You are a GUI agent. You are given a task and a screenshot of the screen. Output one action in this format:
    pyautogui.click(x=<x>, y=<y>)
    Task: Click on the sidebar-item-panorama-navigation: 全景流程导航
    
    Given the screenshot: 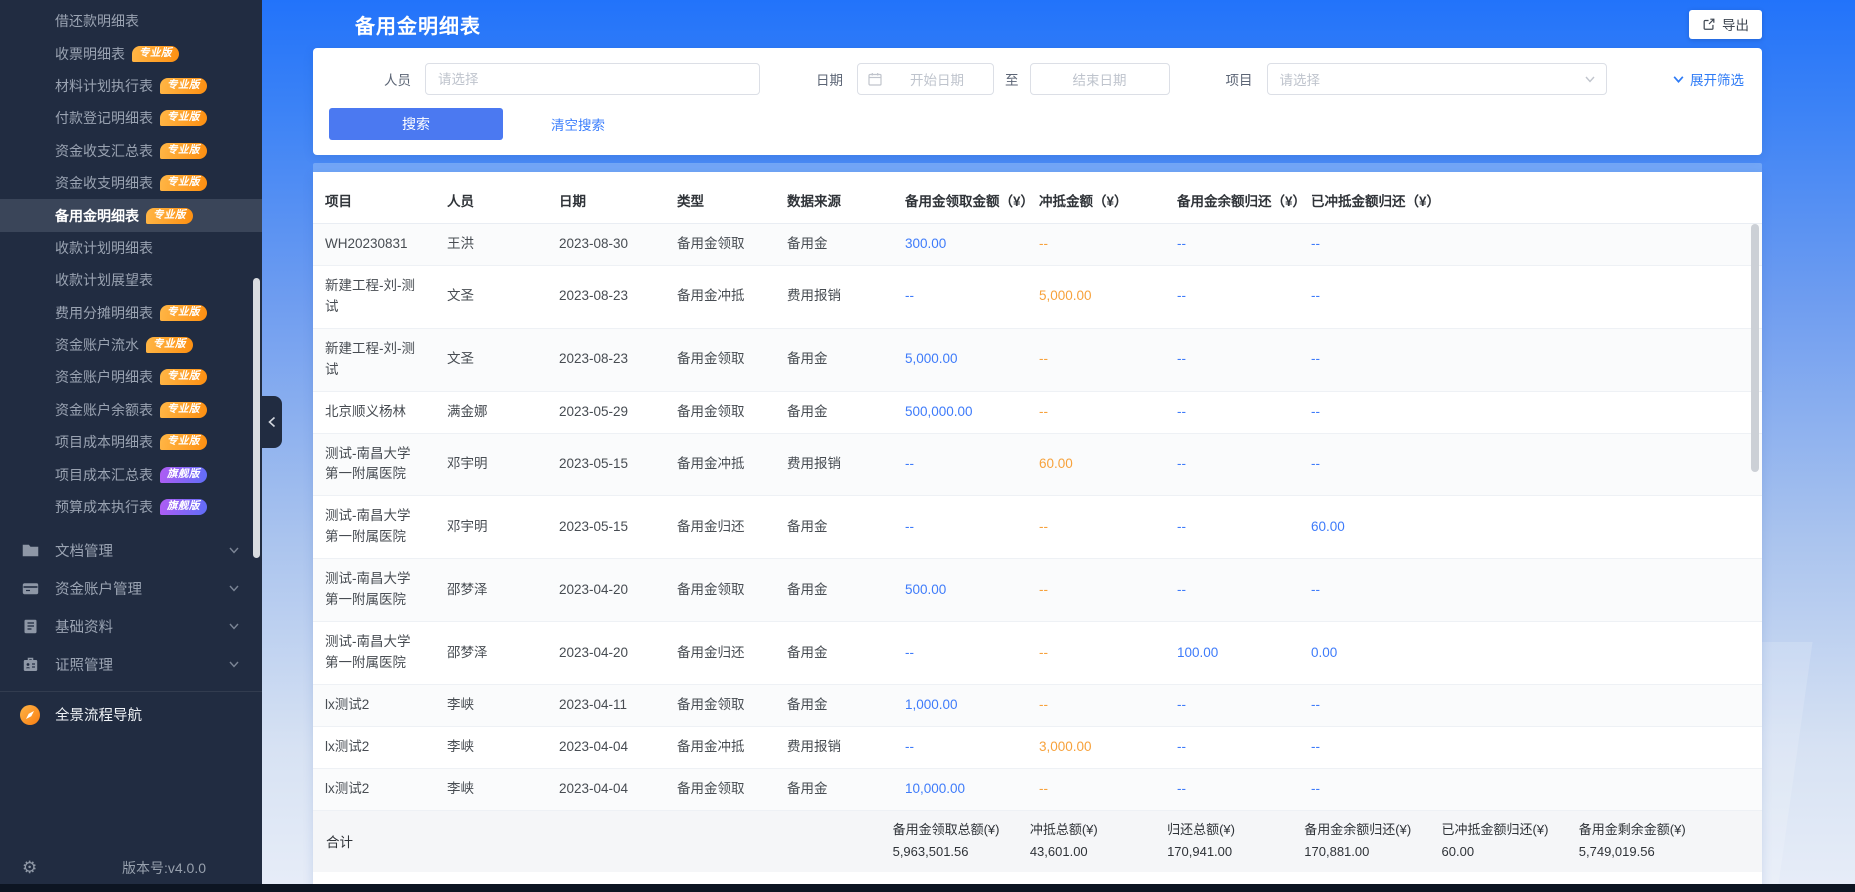 What is the action you would take?
    pyautogui.click(x=131, y=714)
    